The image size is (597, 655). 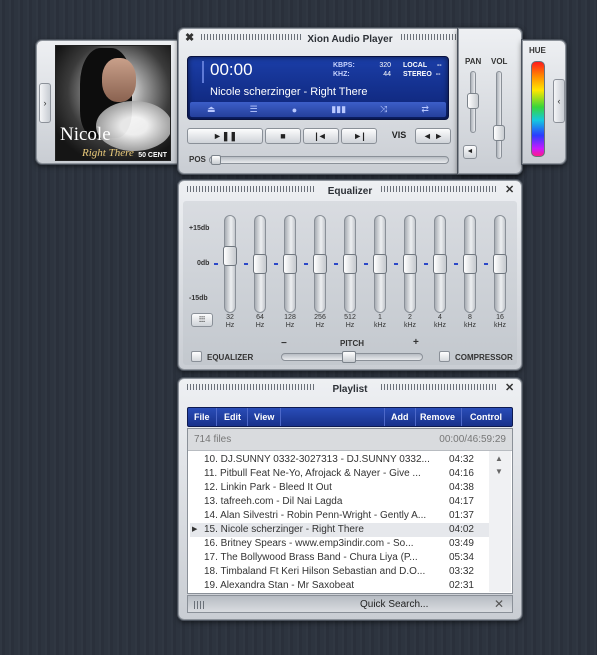 I want to click on previous-button: |◄, so click(x=321, y=136).